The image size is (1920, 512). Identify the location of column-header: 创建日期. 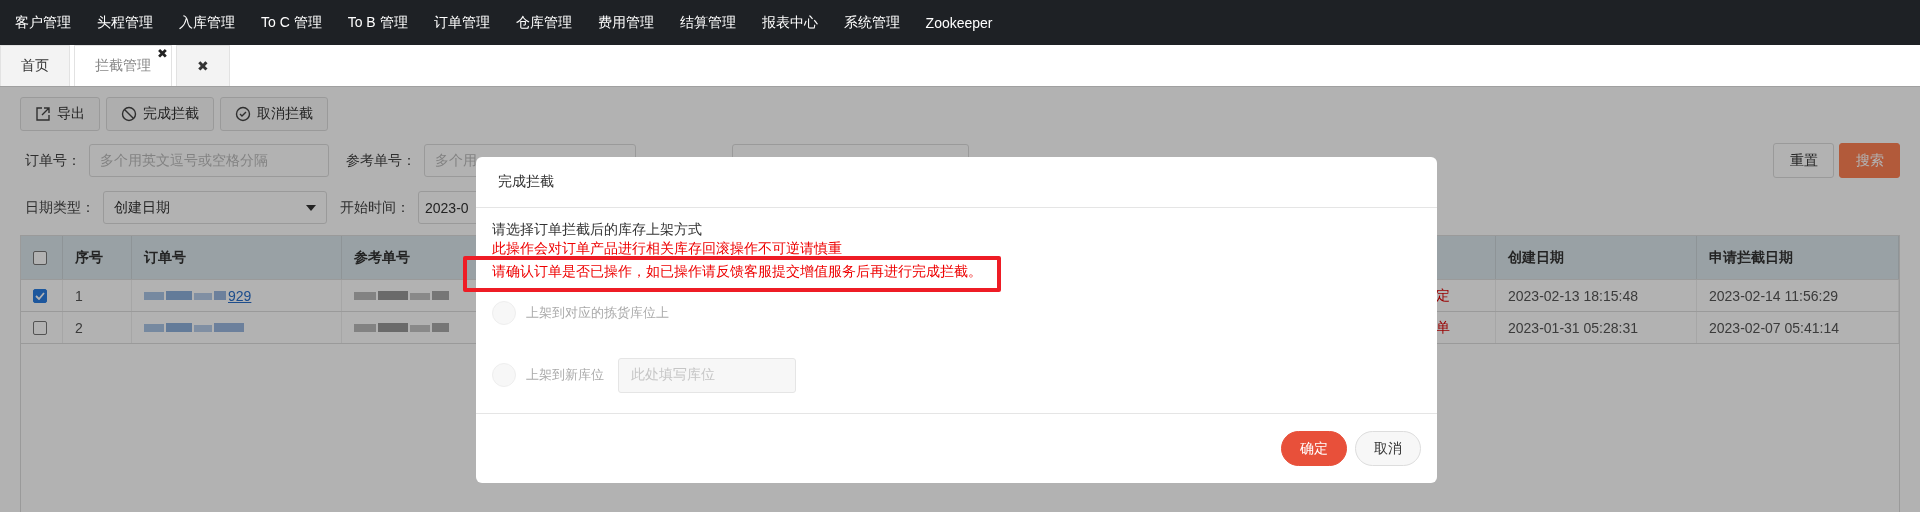
(1596, 257).